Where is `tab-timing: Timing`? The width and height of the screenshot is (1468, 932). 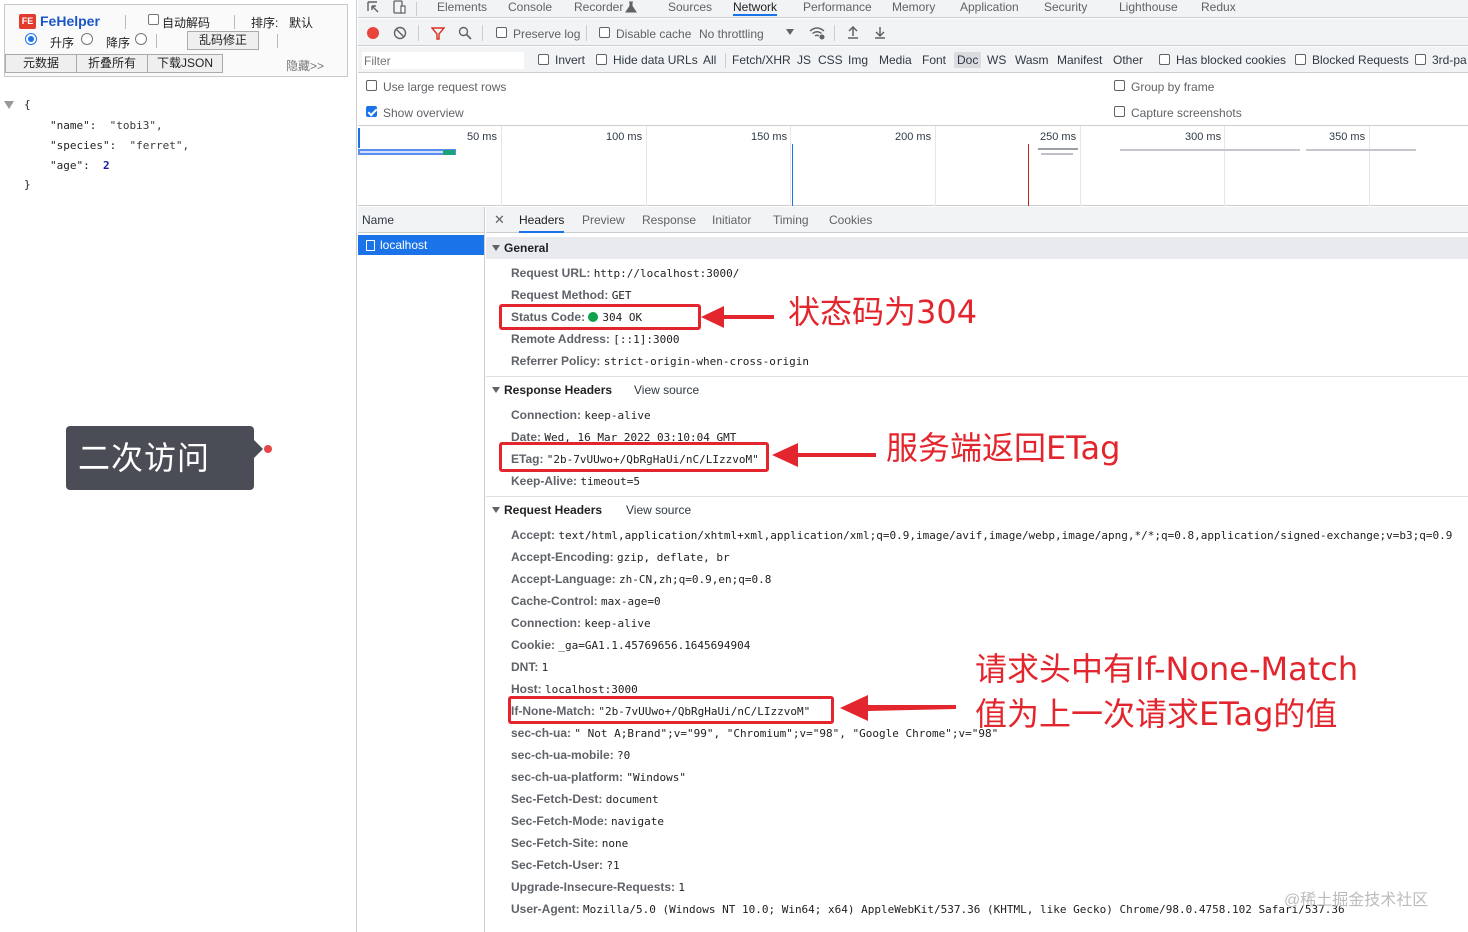 tab-timing: Timing is located at coordinates (791, 220).